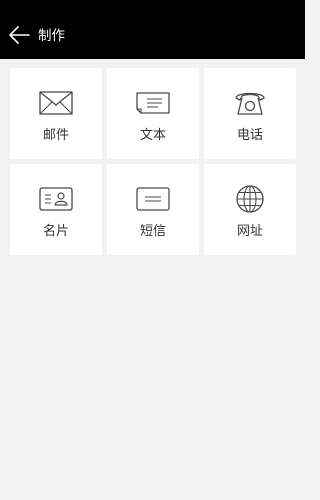  What do you see at coordinates (153, 103) in the screenshot?
I see `text-note-icon` at bounding box center [153, 103].